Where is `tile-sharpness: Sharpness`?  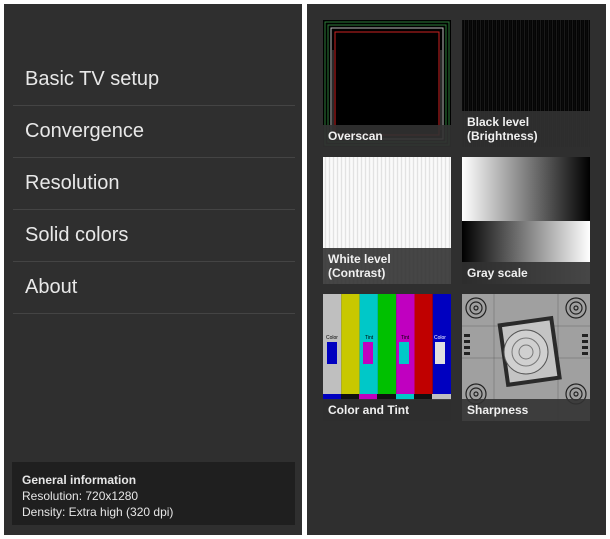 tile-sharpness: Sharpness is located at coordinates (526, 357).